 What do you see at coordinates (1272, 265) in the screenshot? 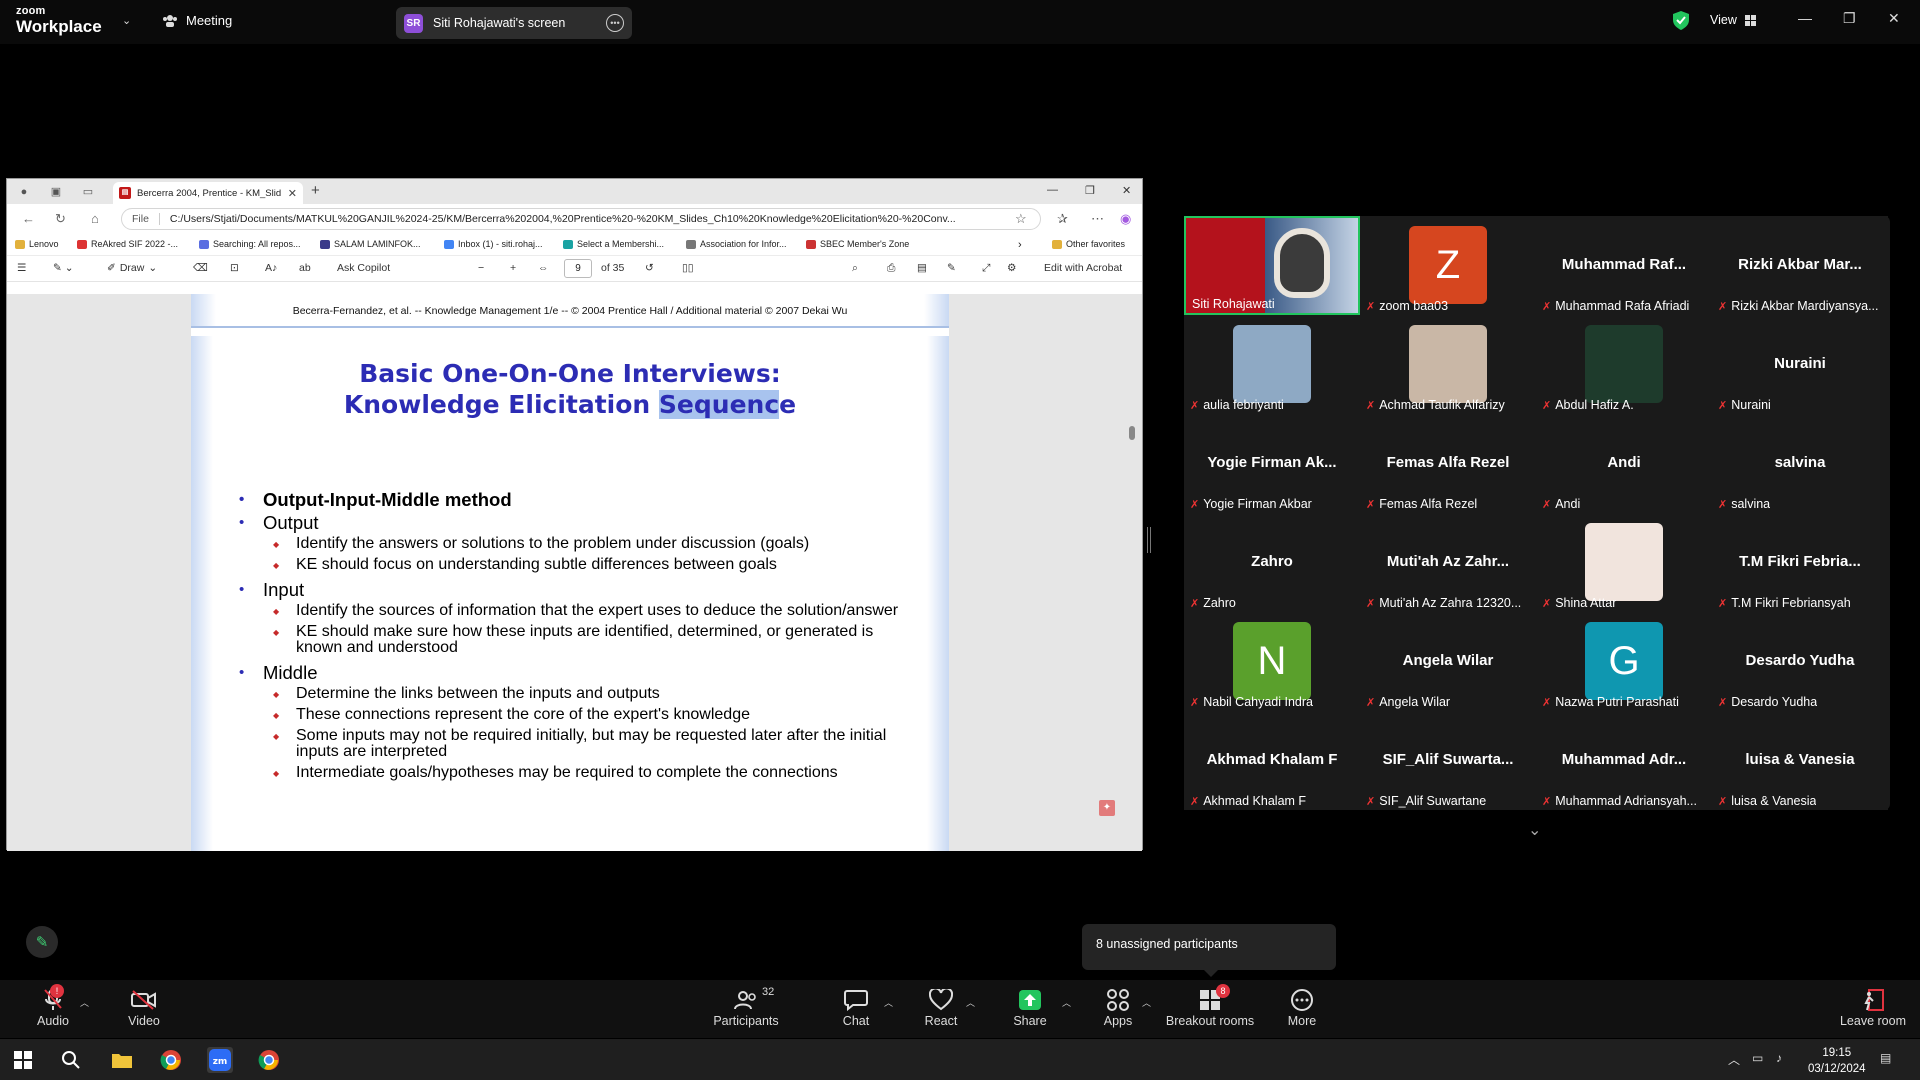
I see `participant-tile: Siti Rohajawati` at bounding box center [1272, 265].